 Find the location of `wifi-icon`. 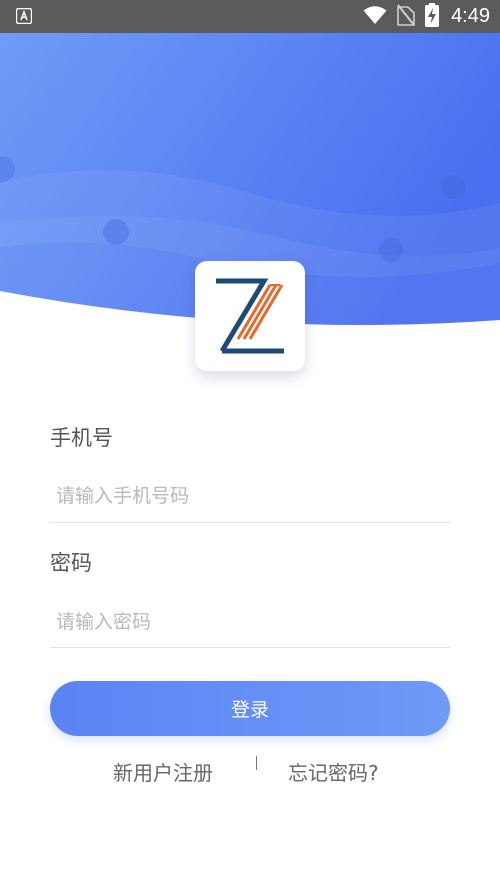

wifi-icon is located at coordinates (375, 17).